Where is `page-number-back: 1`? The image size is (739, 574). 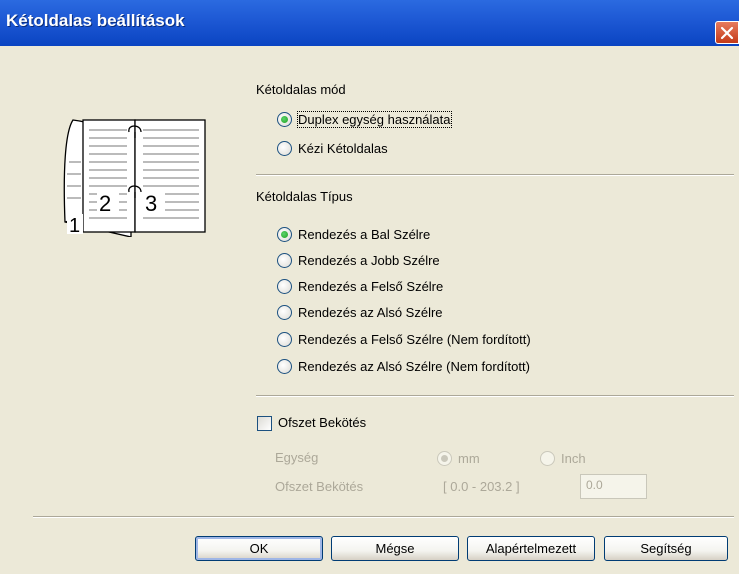 page-number-back: 1 is located at coordinates (74, 226).